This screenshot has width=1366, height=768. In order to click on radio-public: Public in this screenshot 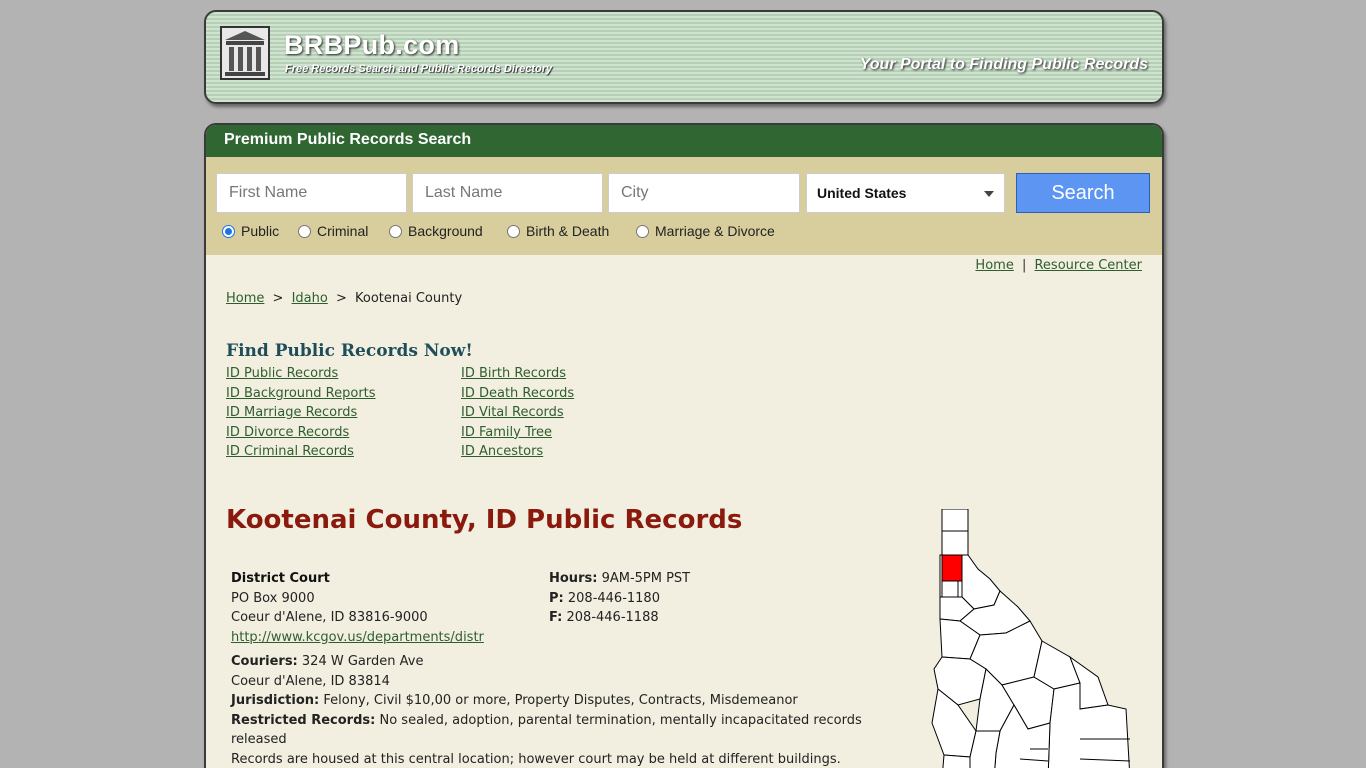, I will do `click(250, 231)`.